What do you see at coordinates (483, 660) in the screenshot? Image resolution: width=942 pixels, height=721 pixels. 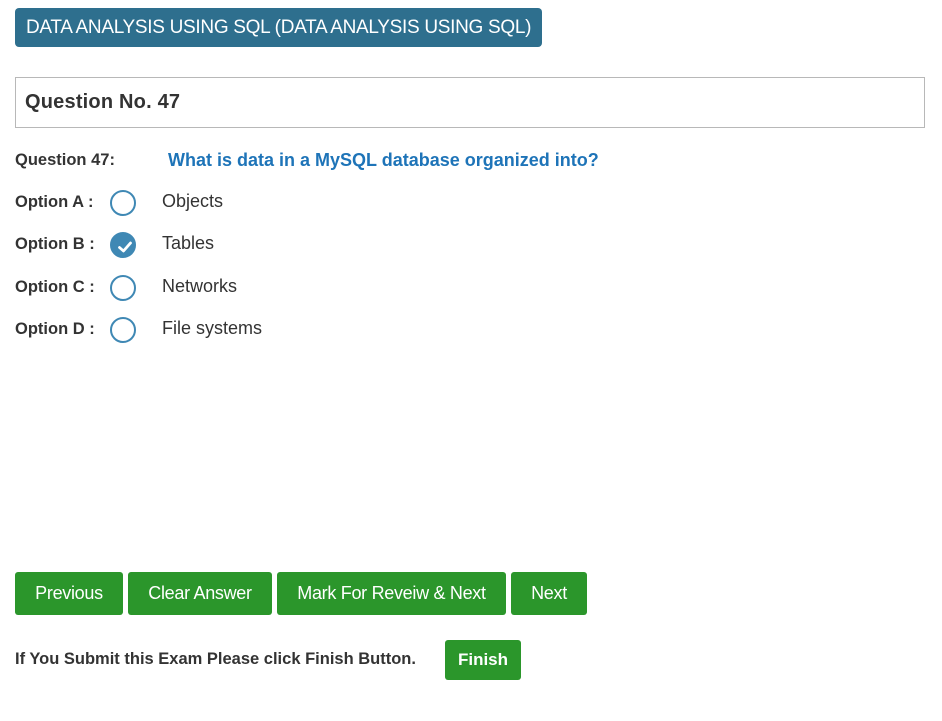 I see `finish-button: Finish` at bounding box center [483, 660].